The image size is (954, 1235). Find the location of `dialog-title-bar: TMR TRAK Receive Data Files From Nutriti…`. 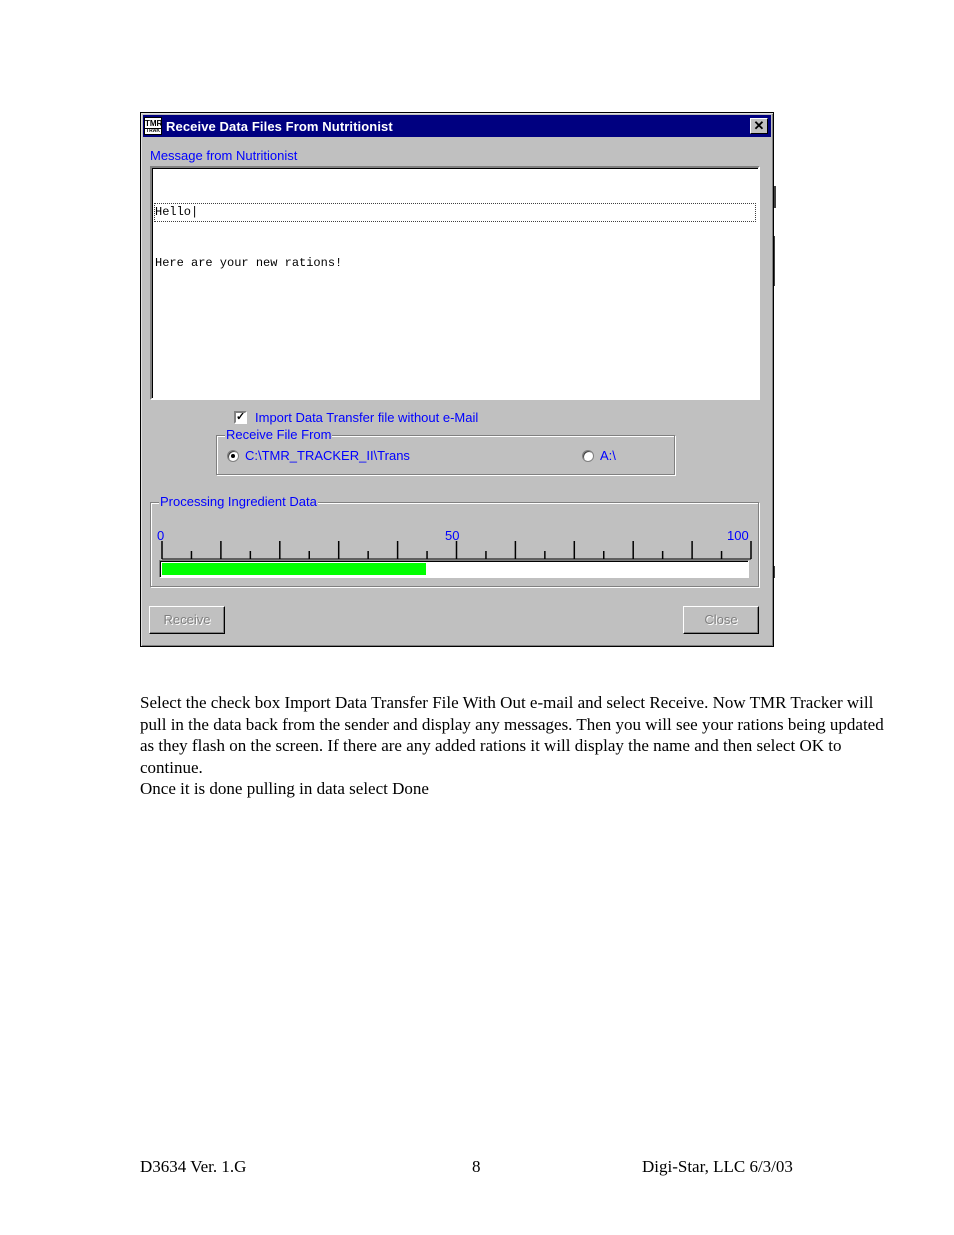

dialog-title-bar: TMR TRAK Receive Data Files From Nutriti… is located at coordinates (457, 126).